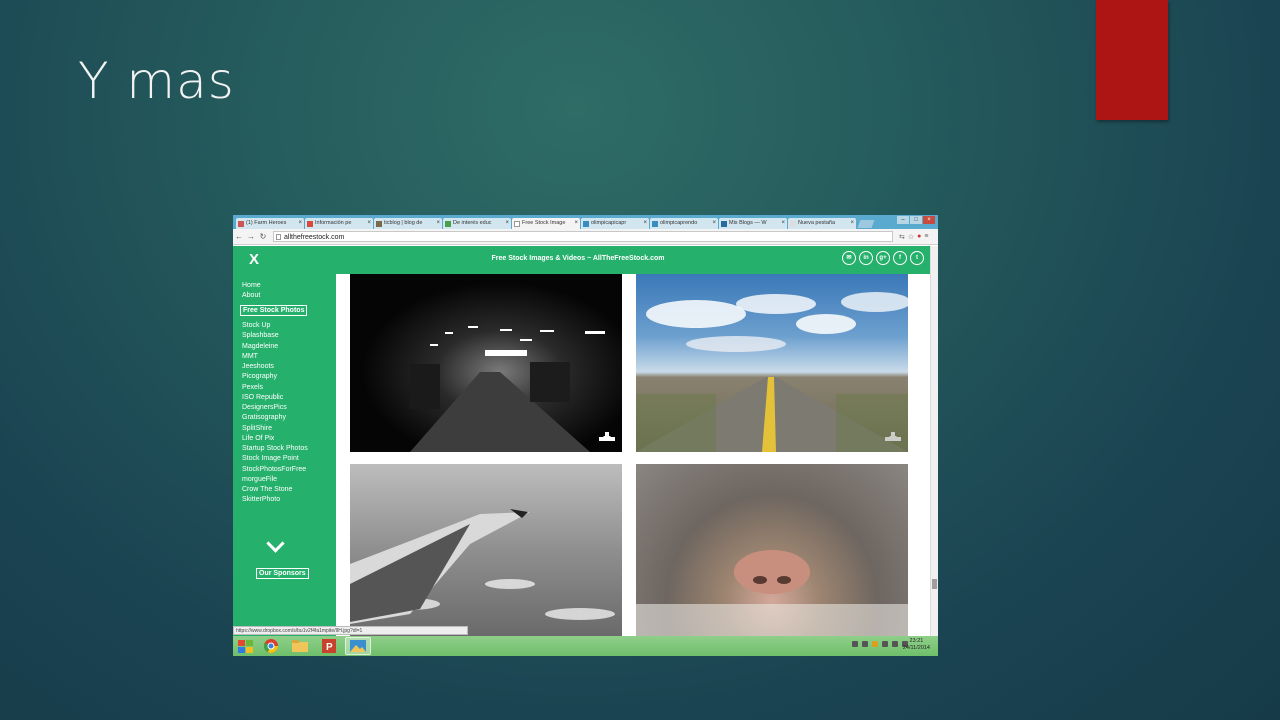  I want to click on sidebar-link: StockPhotosForFree, so click(274, 469).